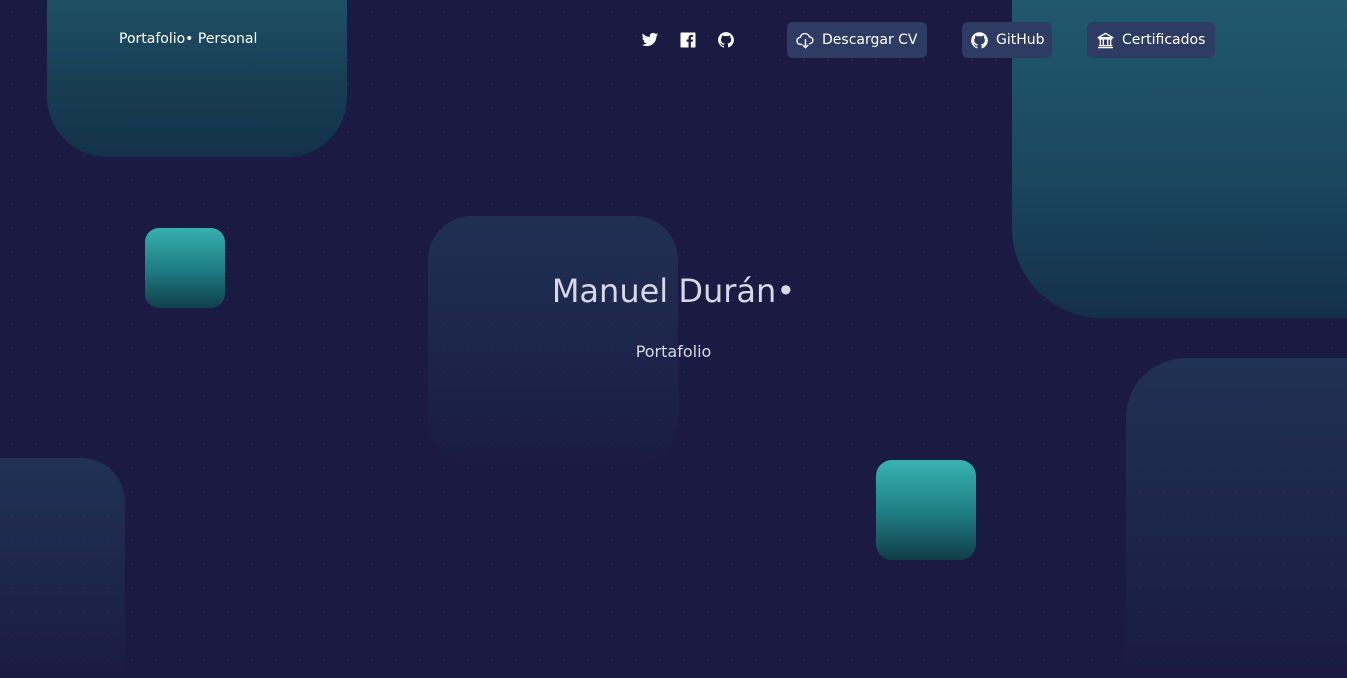  I want to click on decorative-shape-bottom-left, so click(62, 568).